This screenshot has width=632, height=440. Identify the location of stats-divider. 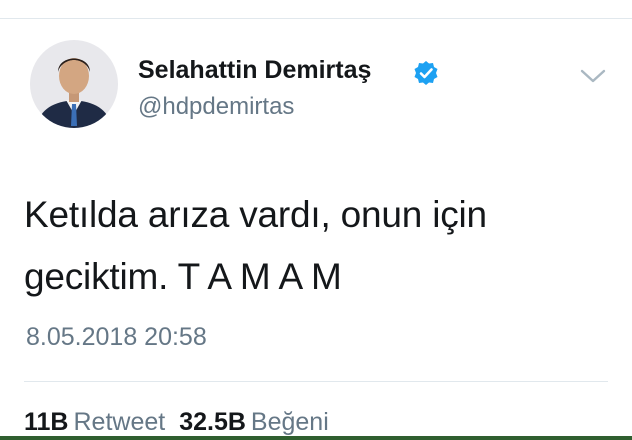
(316, 381).